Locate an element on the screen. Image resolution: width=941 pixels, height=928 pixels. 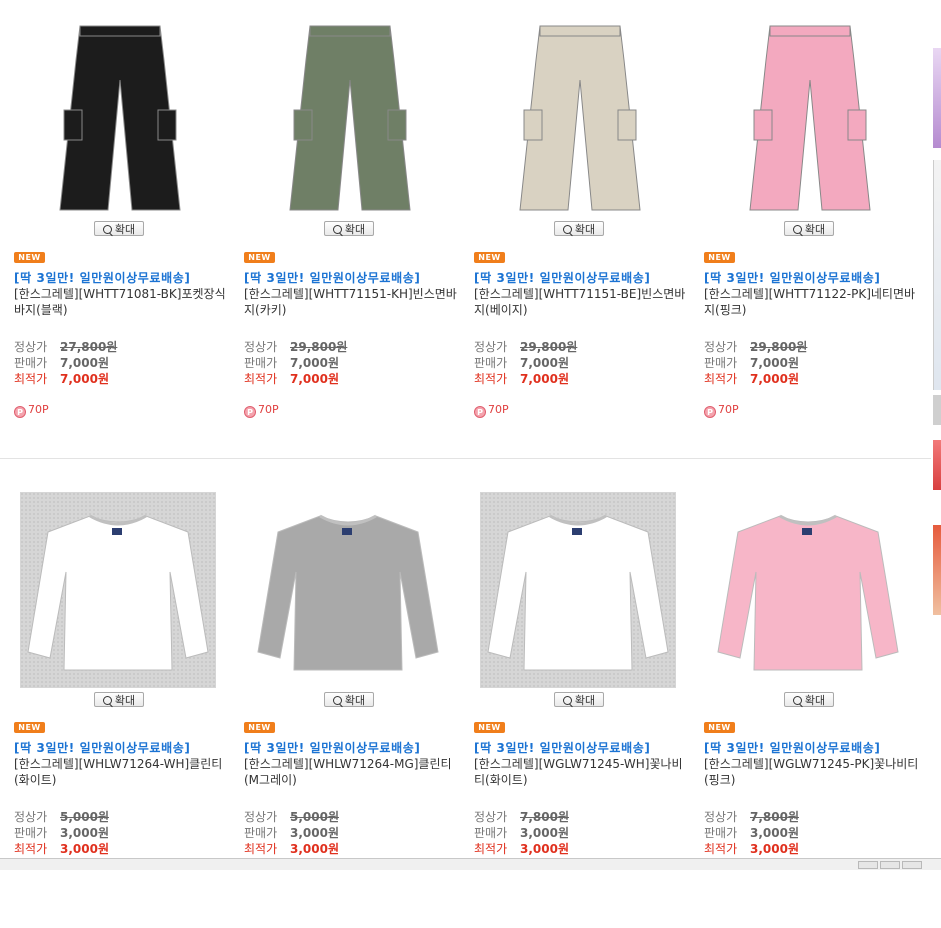
row-divider is located at coordinates (465, 458).